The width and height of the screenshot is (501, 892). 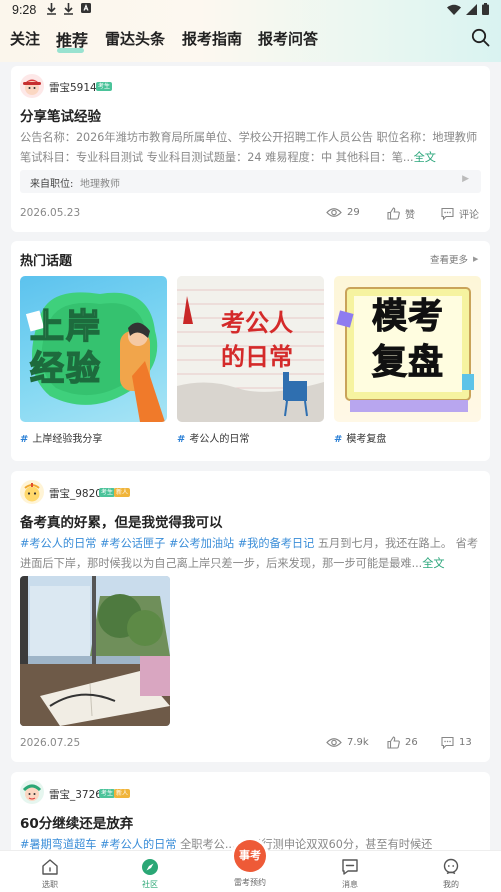 What do you see at coordinates (150, 867) in the screenshot?
I see `compass-icon` at bounding box center [150, 867].